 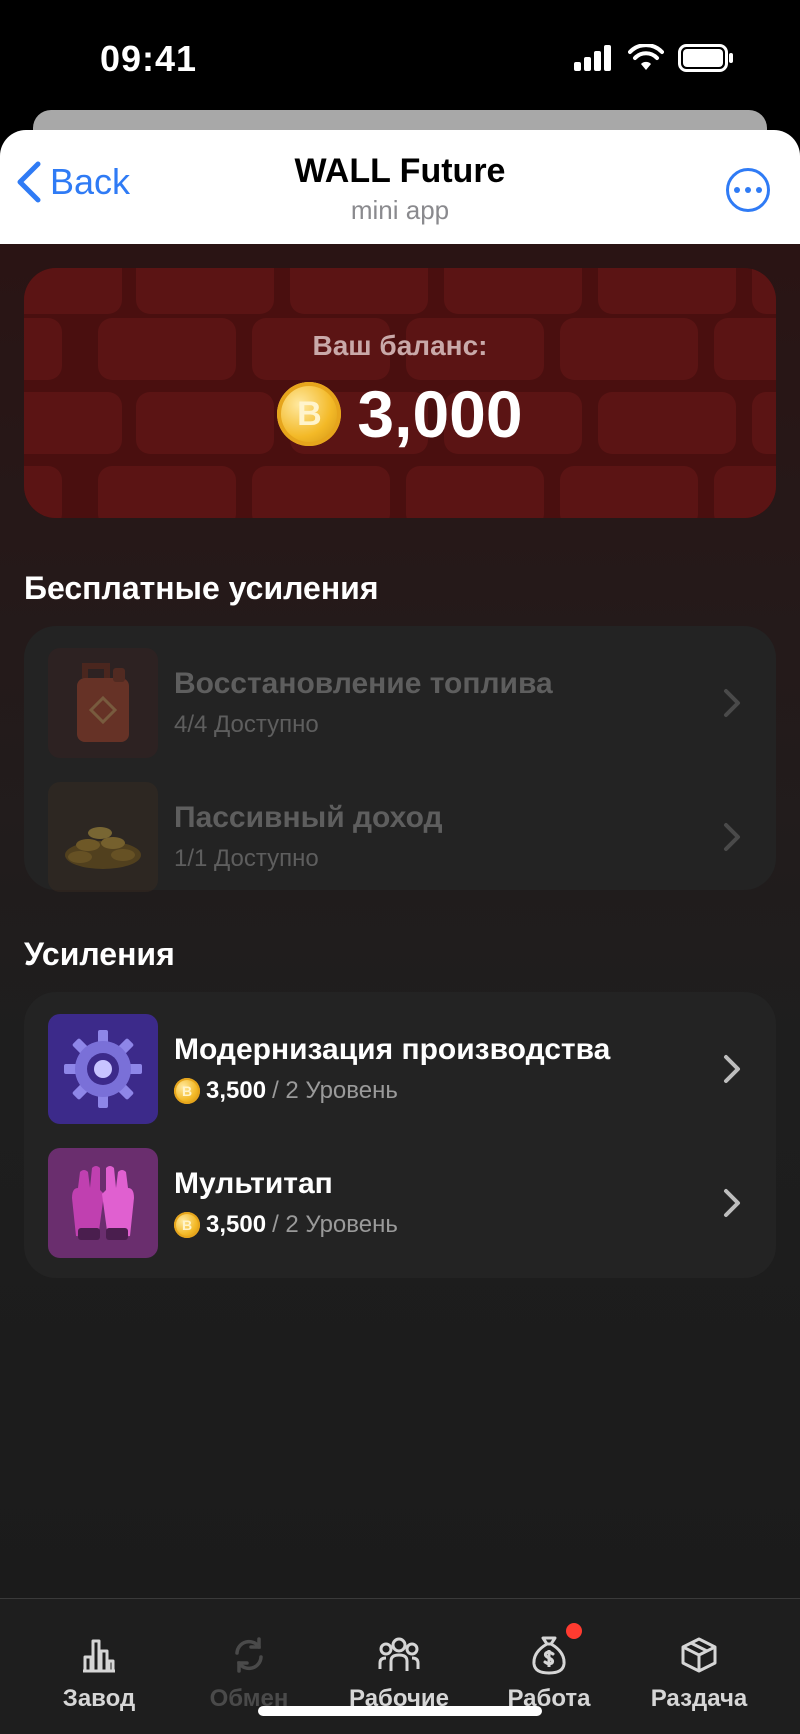 I want to click on status-icons, so click(x=654, y=58).